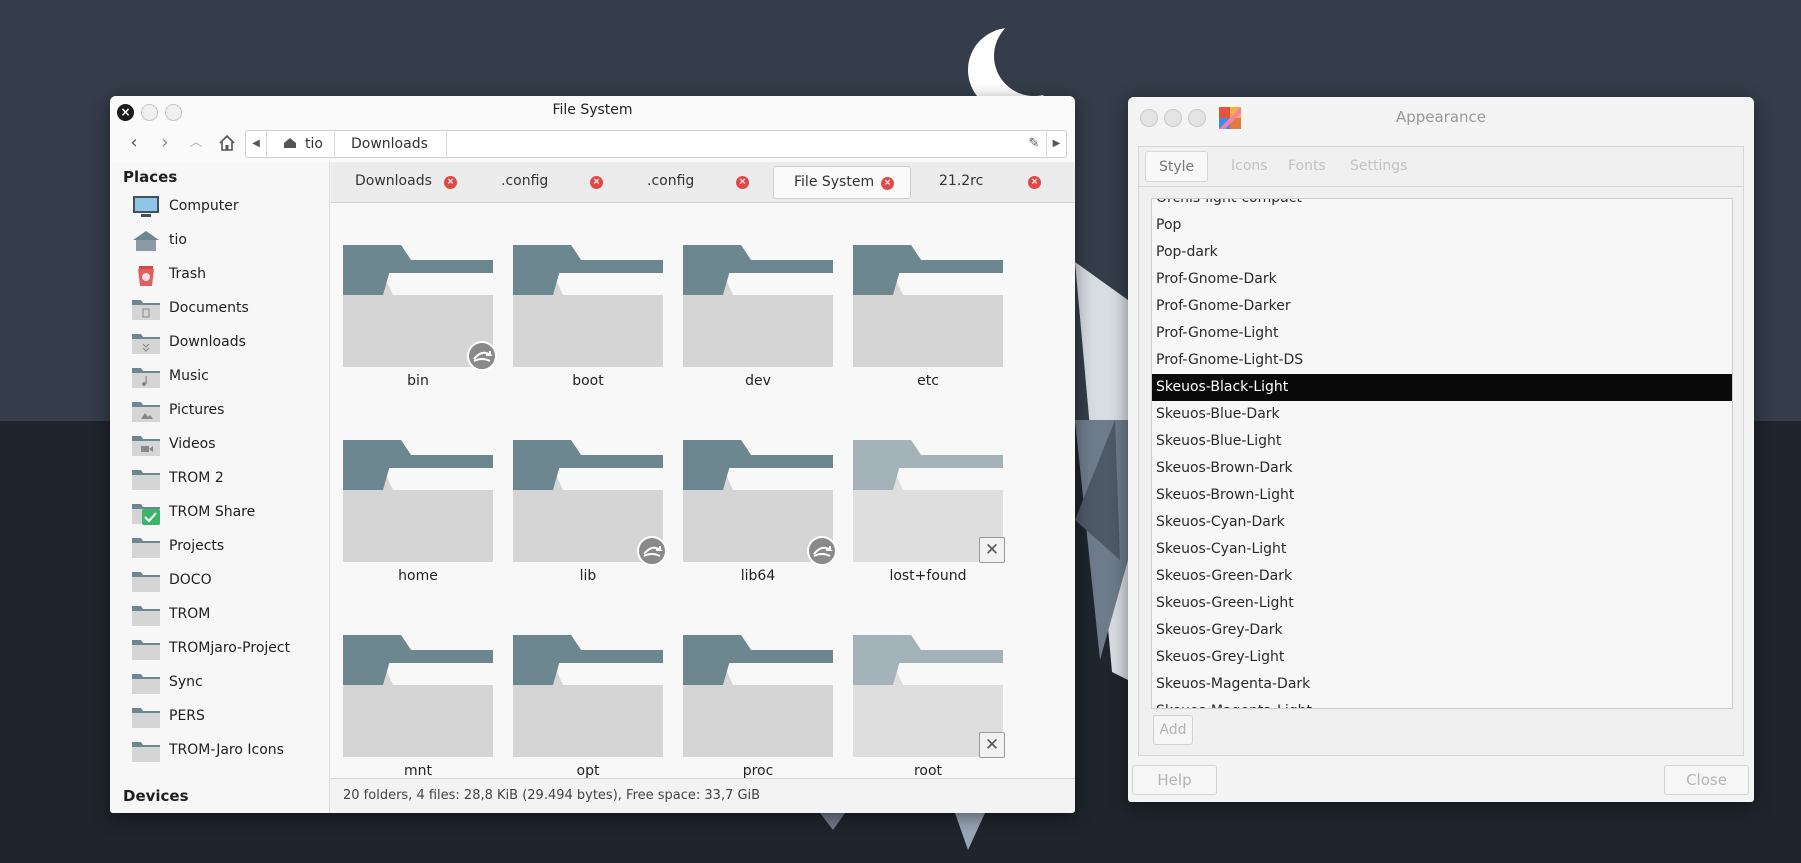  What do you see at coordinates (656, 144) in the screenshot?
I see `path-bar: ◀ tio Downloads ✎ ▶` at bounding box center [656, 144].